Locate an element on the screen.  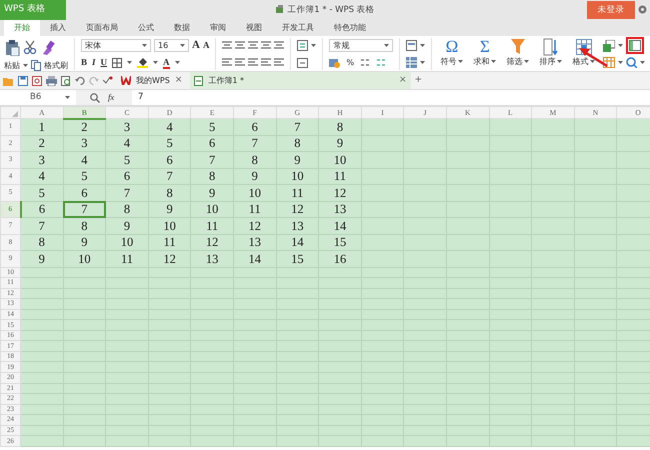
ribbon-tab: 视图 is located at coordinates (254, 28).